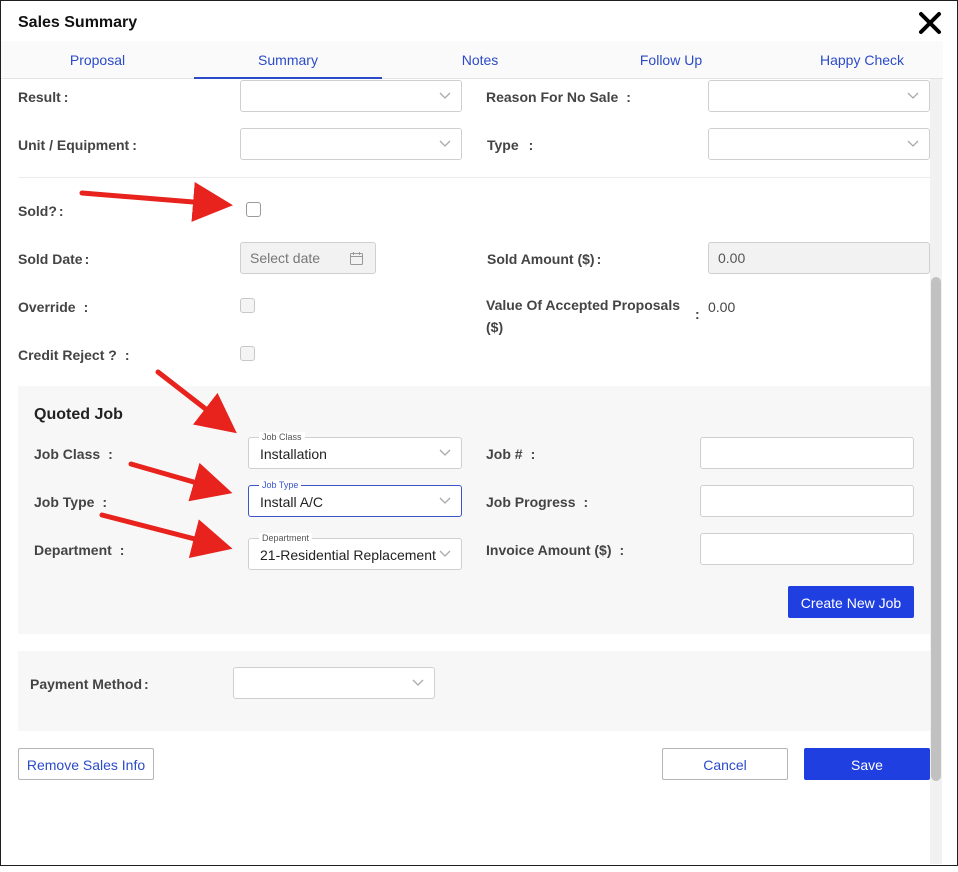 This screenshot has width=958, height=872. I want to click on job-number-input, so click(807, 453).